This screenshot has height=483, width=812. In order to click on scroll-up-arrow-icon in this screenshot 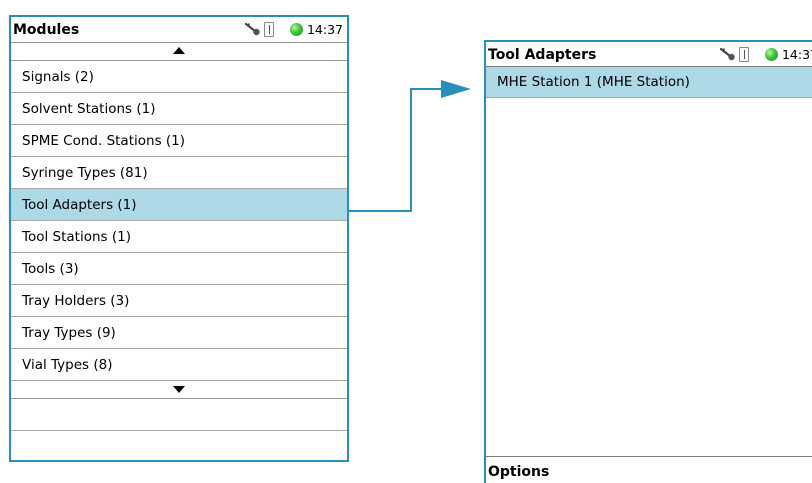, I will do `click(179, 50)`.